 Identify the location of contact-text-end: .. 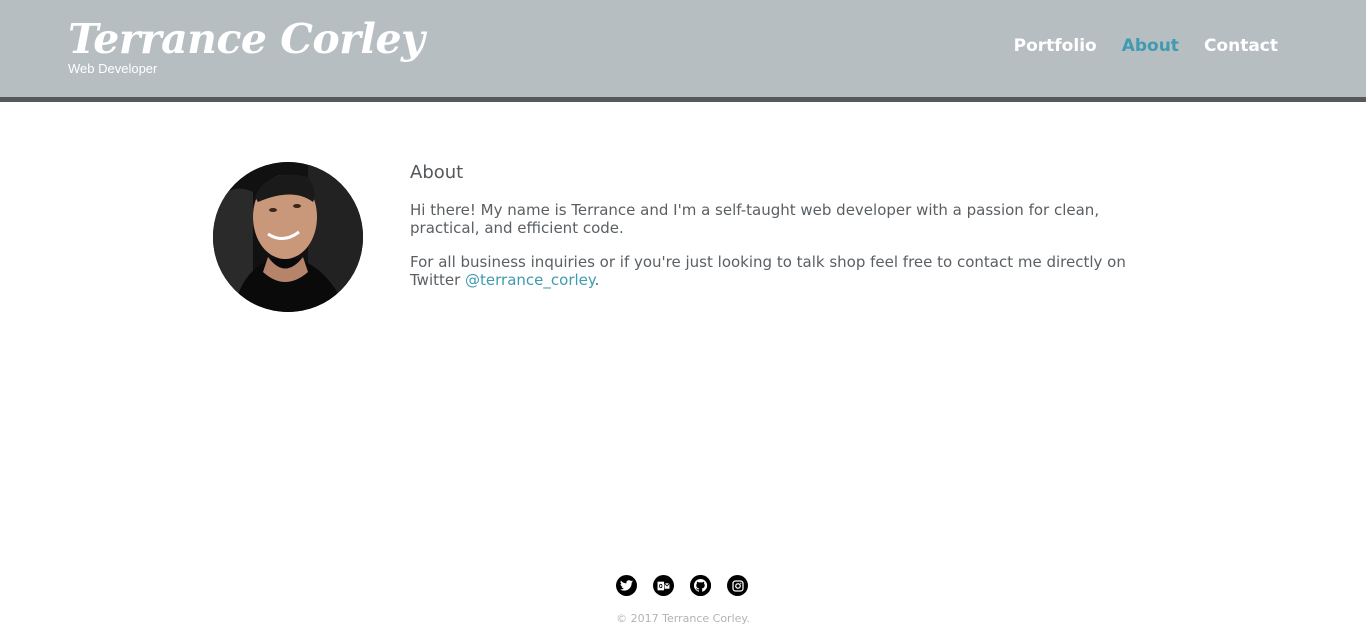
(597, 280).